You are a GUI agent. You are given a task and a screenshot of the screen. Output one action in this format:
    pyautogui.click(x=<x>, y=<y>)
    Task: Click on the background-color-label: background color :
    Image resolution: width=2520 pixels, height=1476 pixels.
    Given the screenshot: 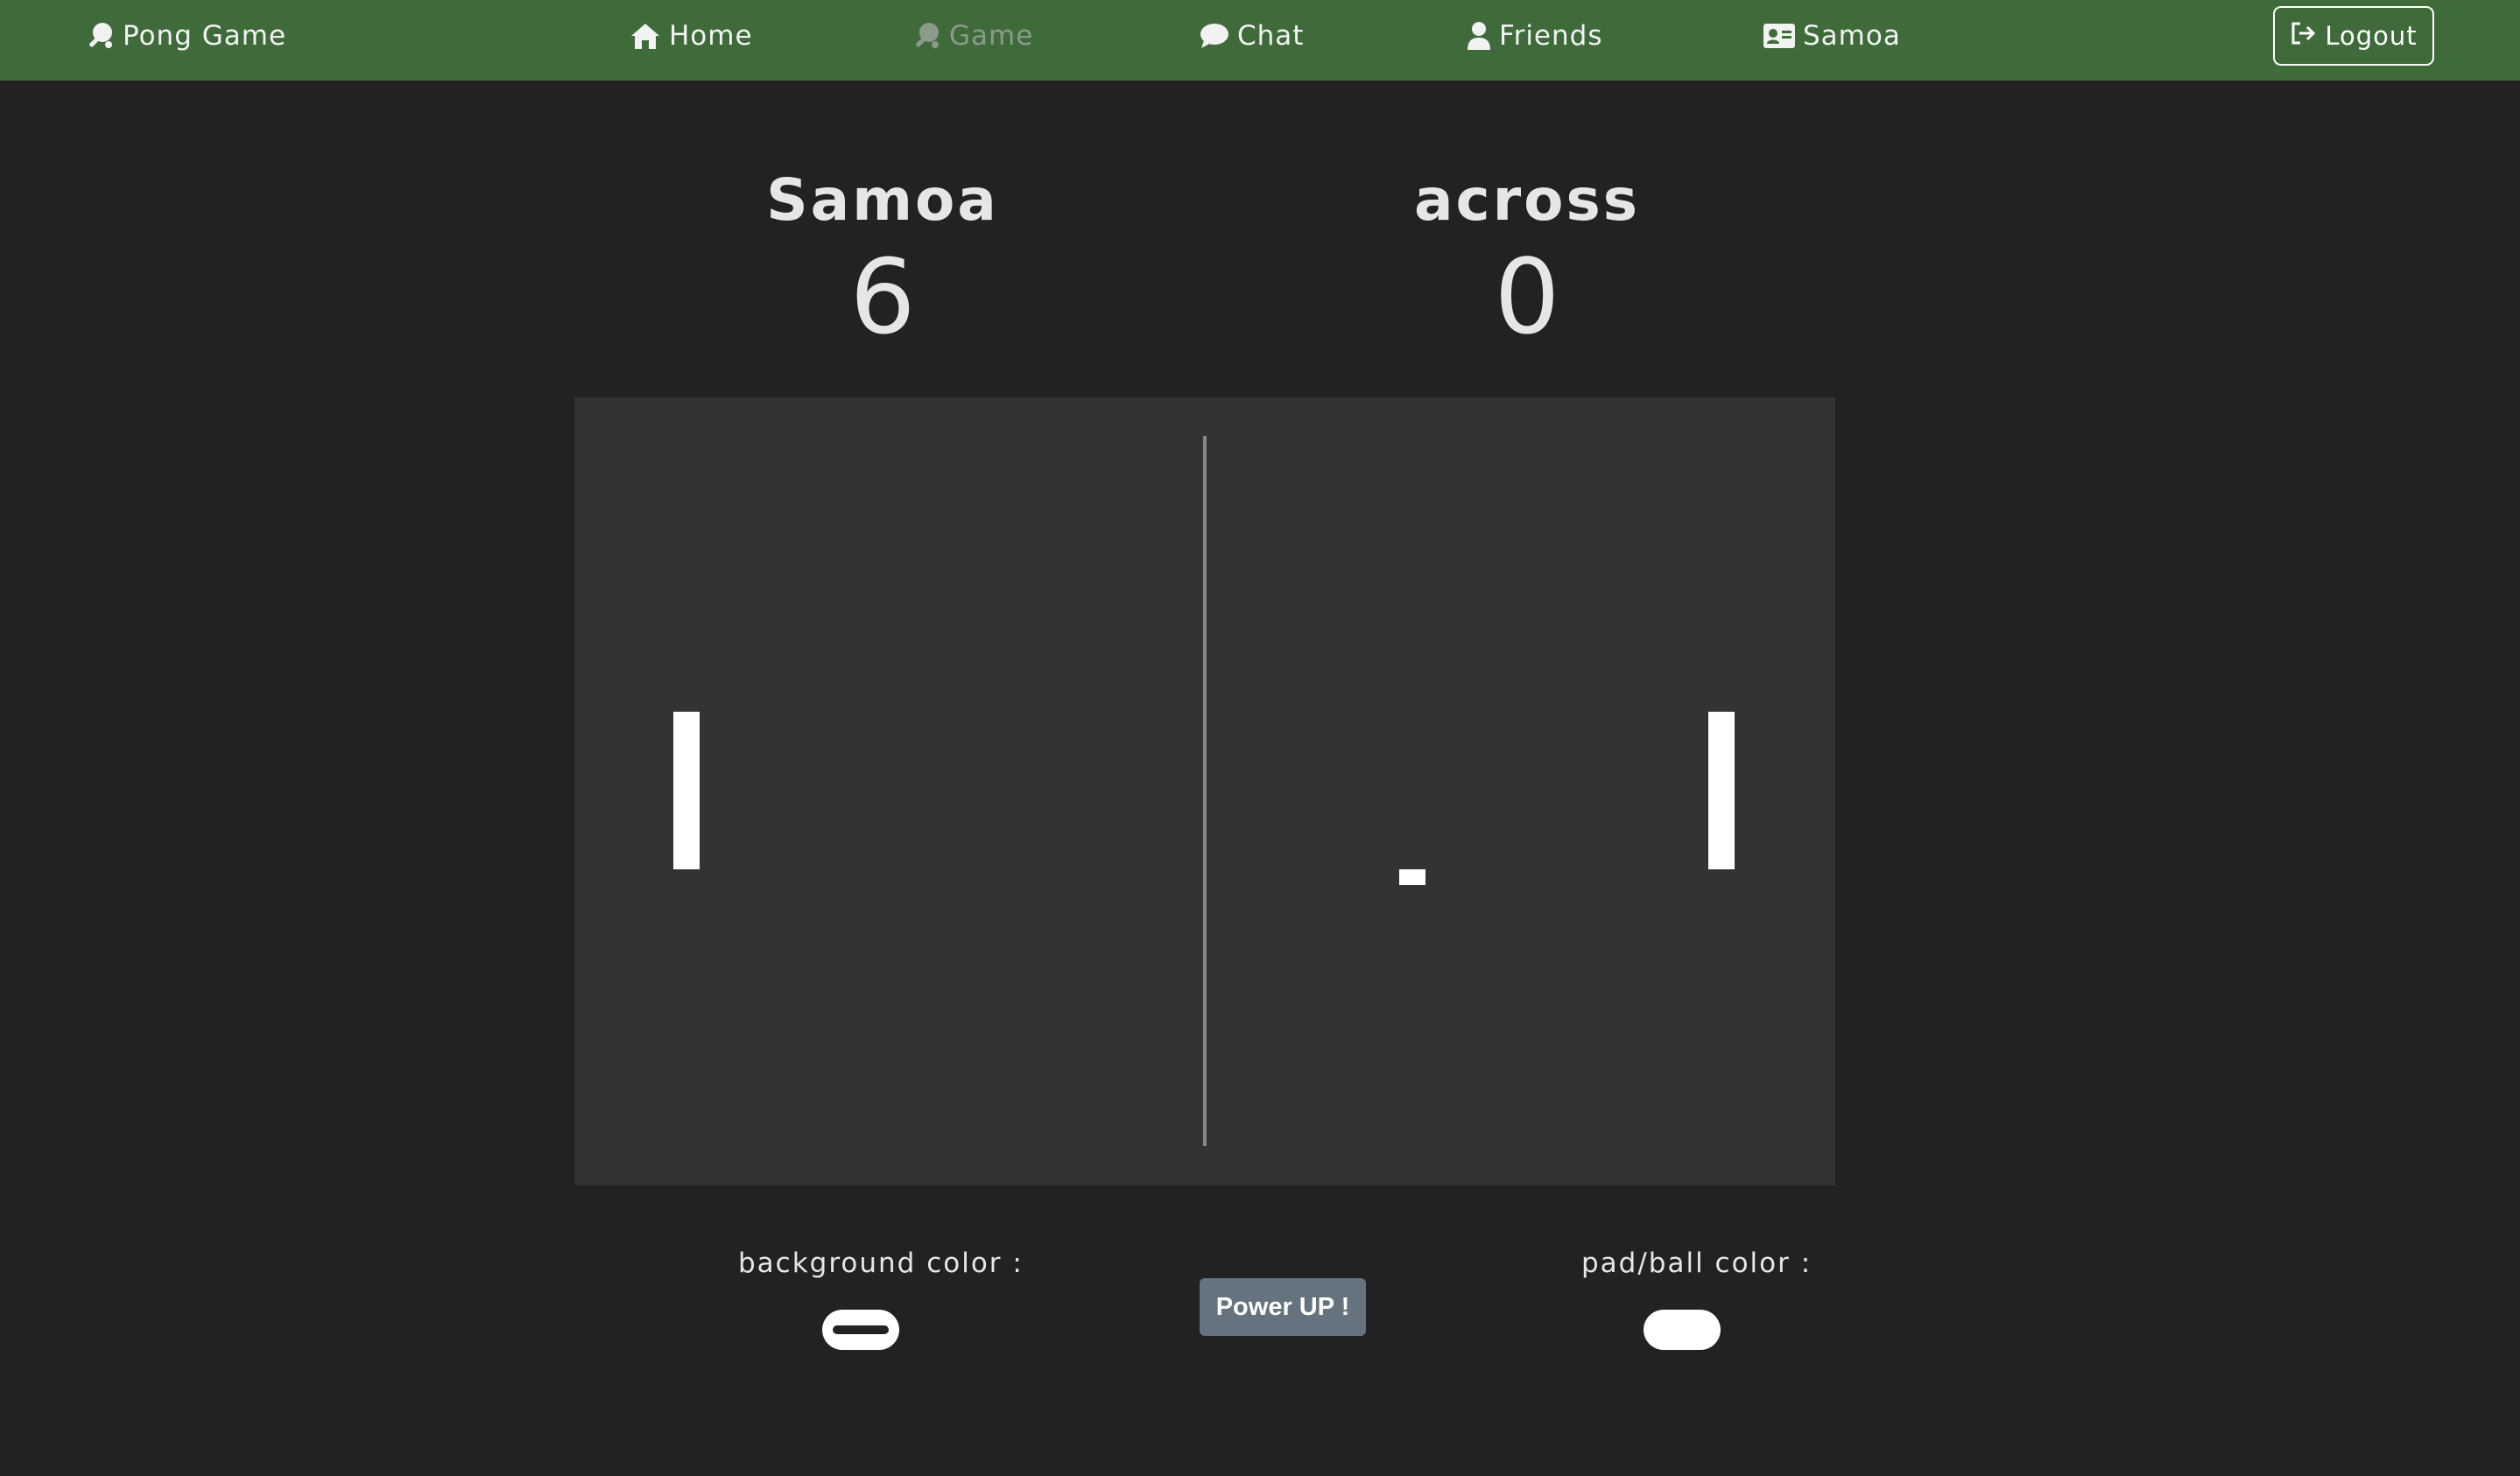 What is the action you would take?
    pyautogui.click(x=881, y=1263)
    